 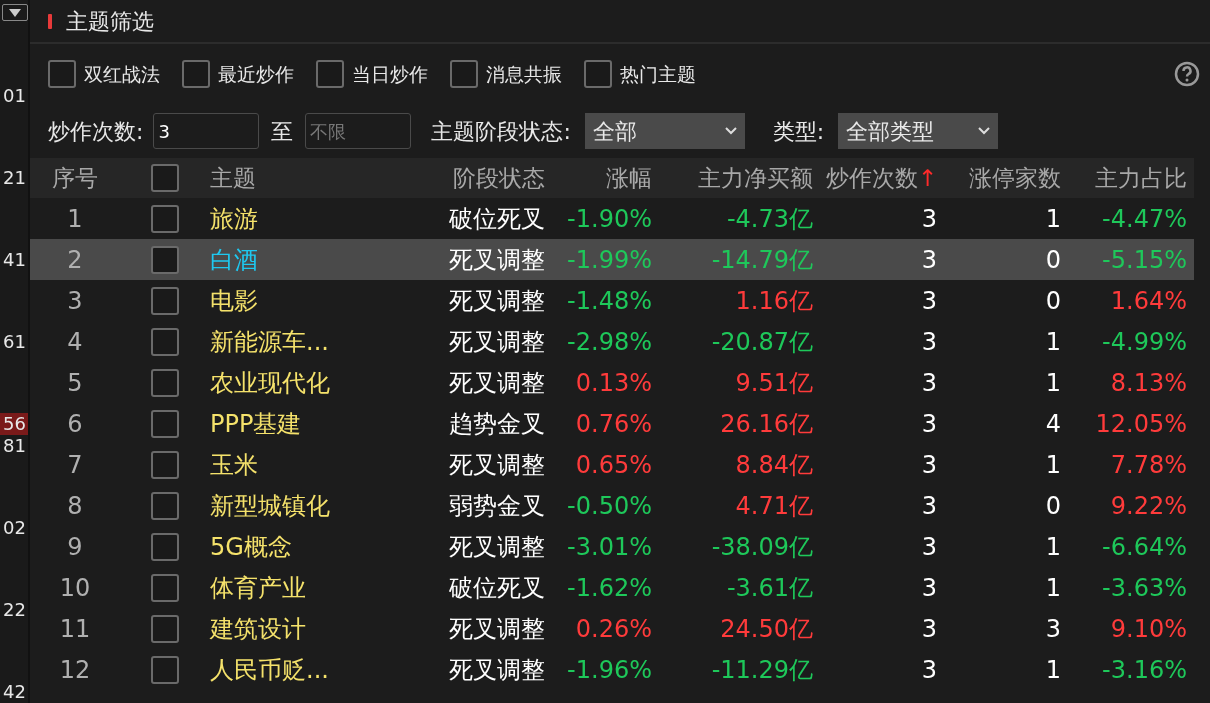 I want to click on table-row: 1 旅游 破位死叉 -1.90% -4.73亿 3 1 -4.47%, so click(x=612, y=218).